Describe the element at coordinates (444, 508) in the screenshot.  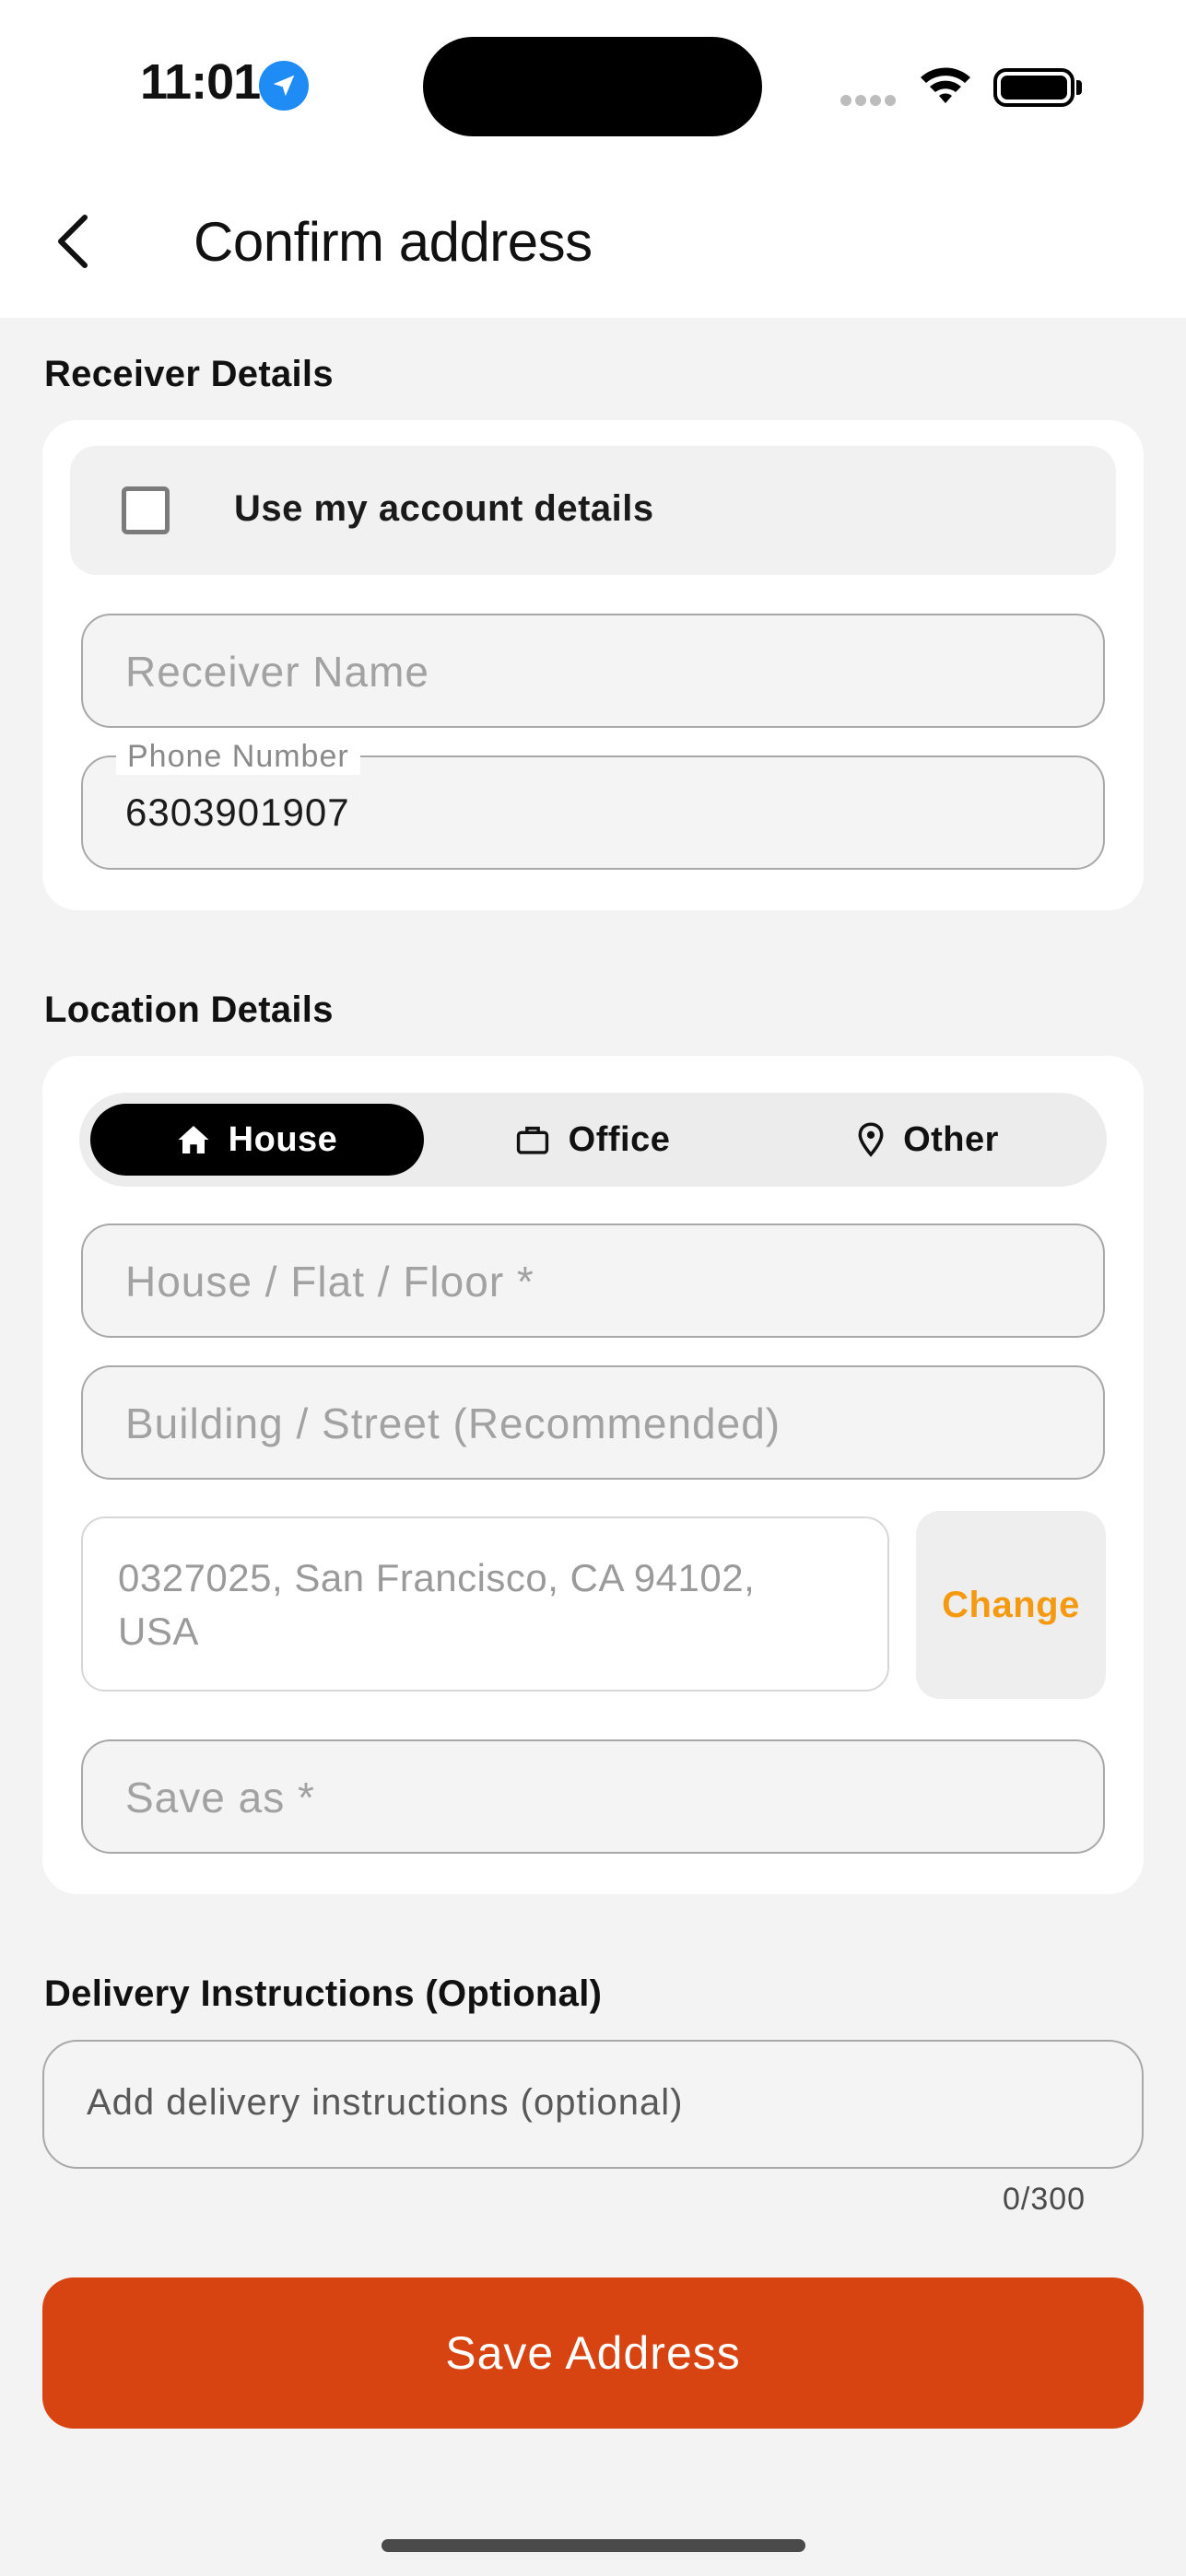
I see `use-account-label: Use my account details` at that location.